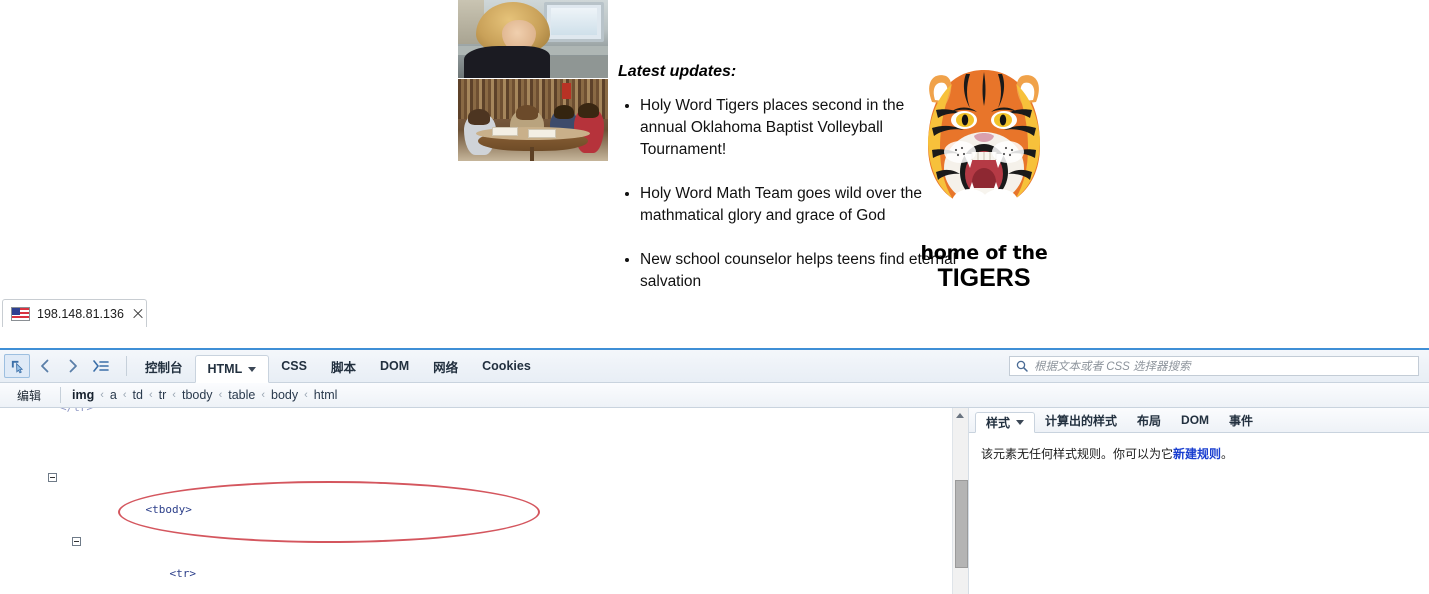  I want to click on tab-console-label: 控制台, so click(164, 367).